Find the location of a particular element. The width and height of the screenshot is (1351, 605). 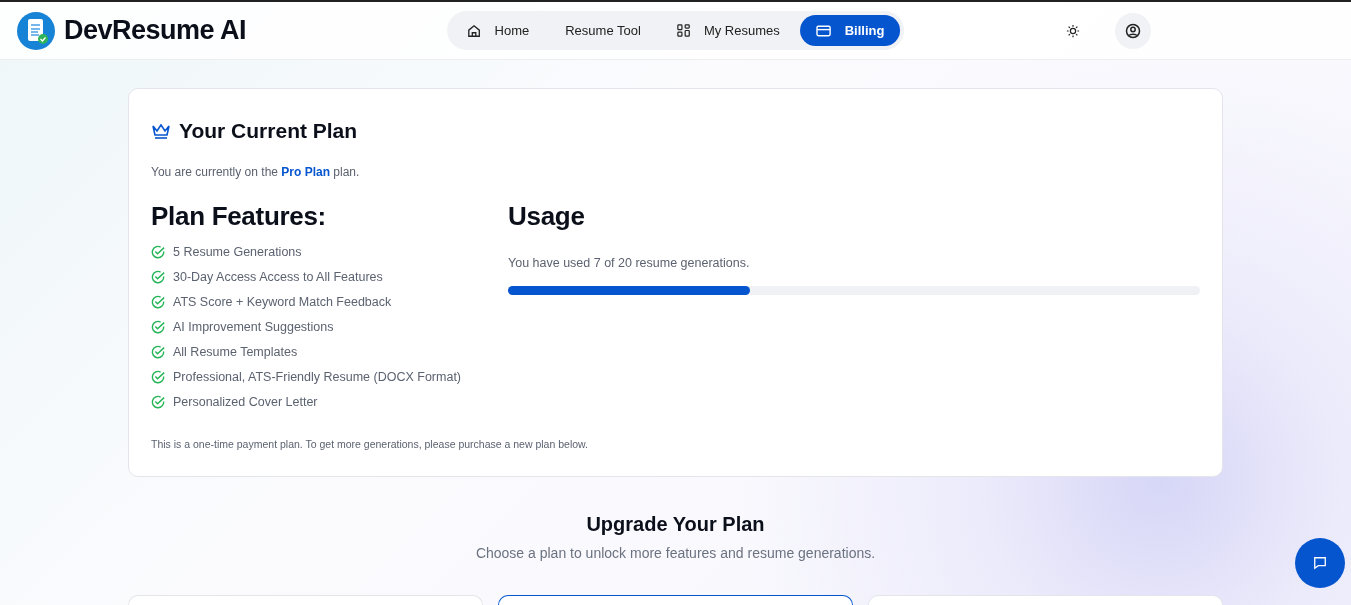

nav-tab: My Resumes is located at coordinates (728, 30).